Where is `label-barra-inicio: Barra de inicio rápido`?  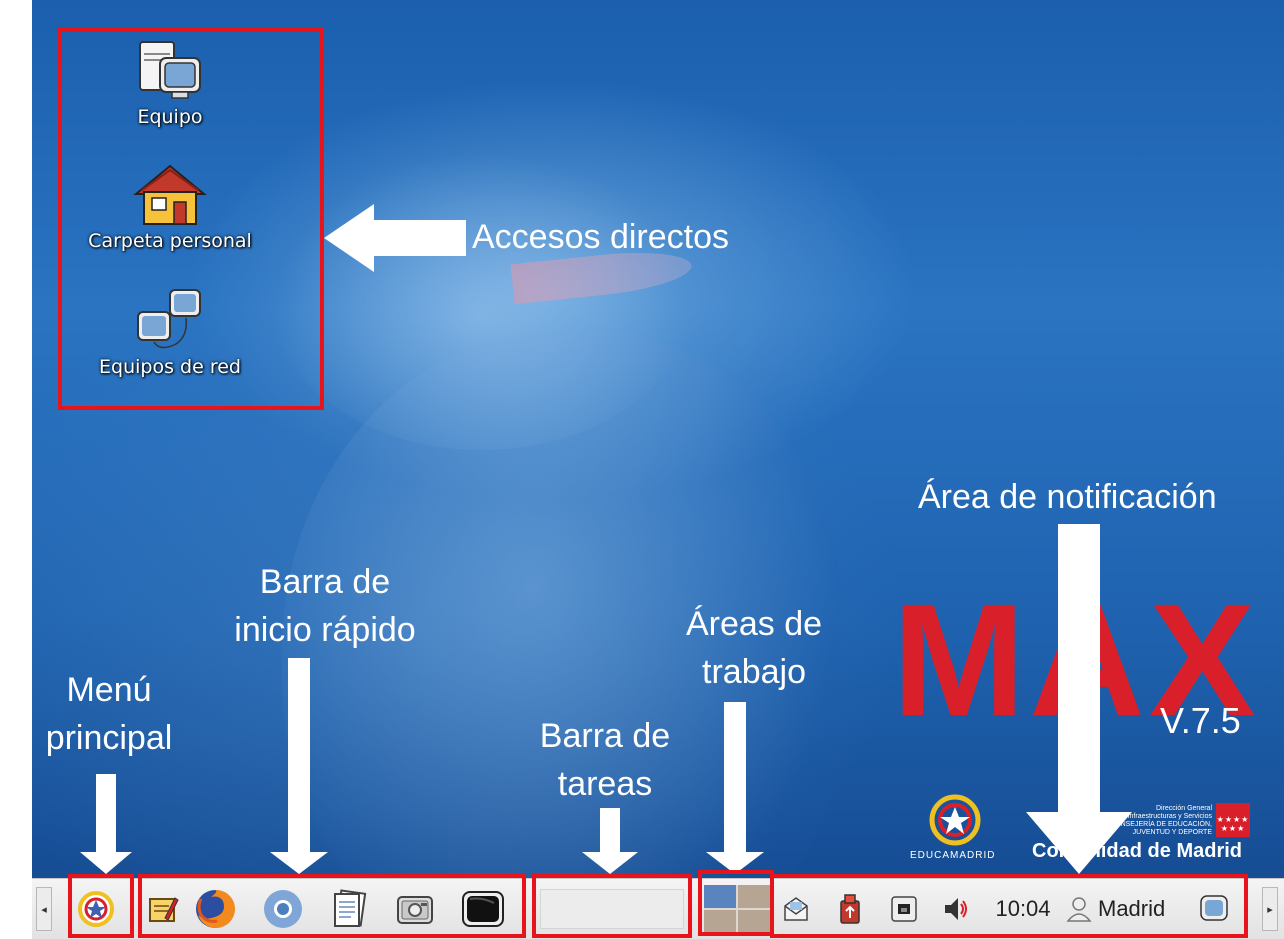
label-barra-inicio: Barra de inicio rápido is located at coordinates (325, 606).